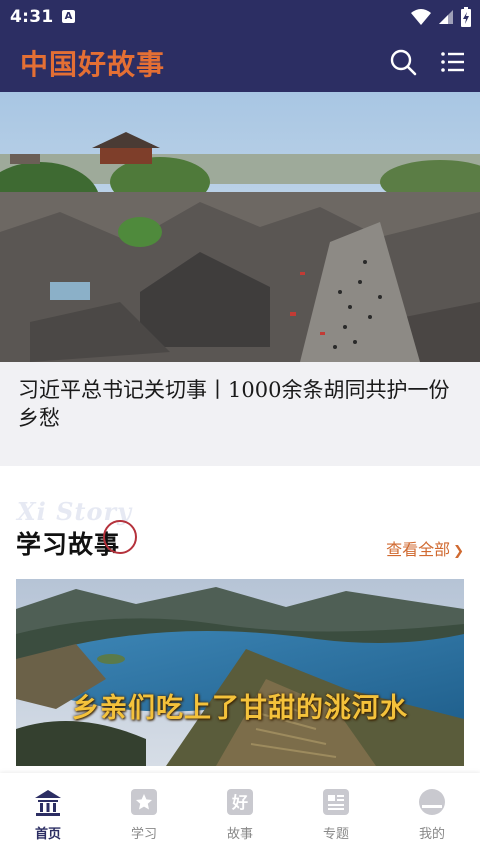  I want to click on app-title: 中国好故事, so click(93, 64).